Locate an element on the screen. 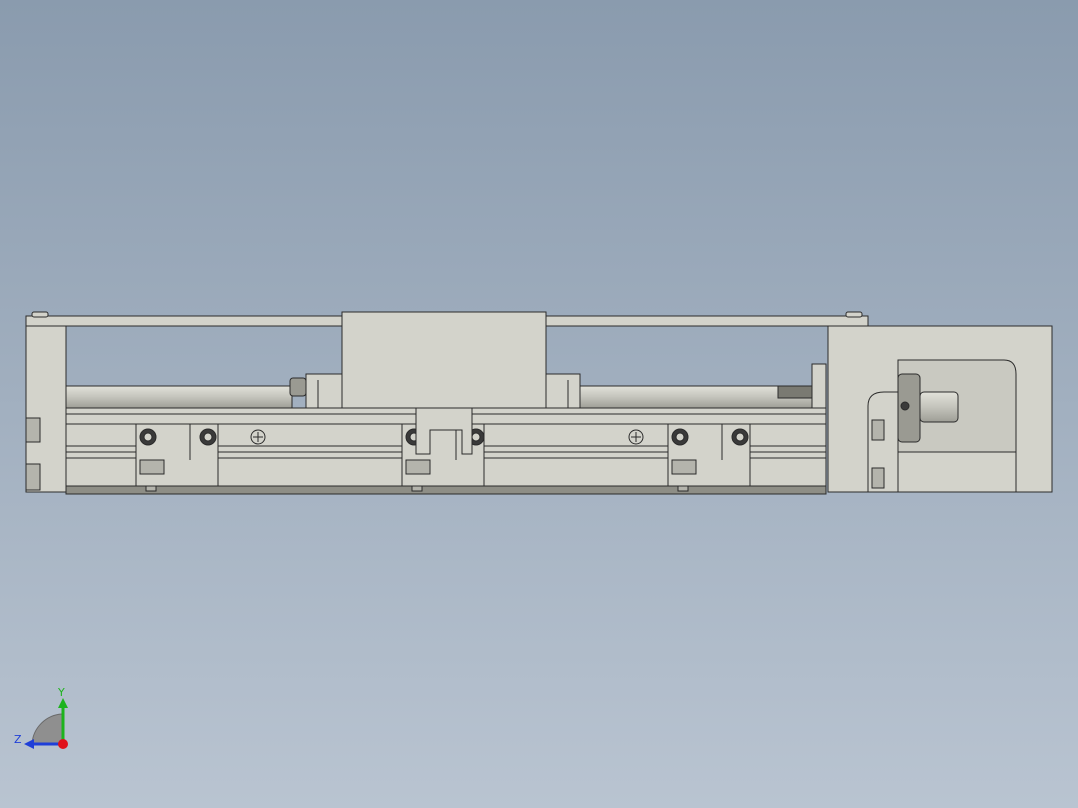 The height and width of the screenshot is (808, 1078). z-axis-label: Z is located at coordinates (18, 739).